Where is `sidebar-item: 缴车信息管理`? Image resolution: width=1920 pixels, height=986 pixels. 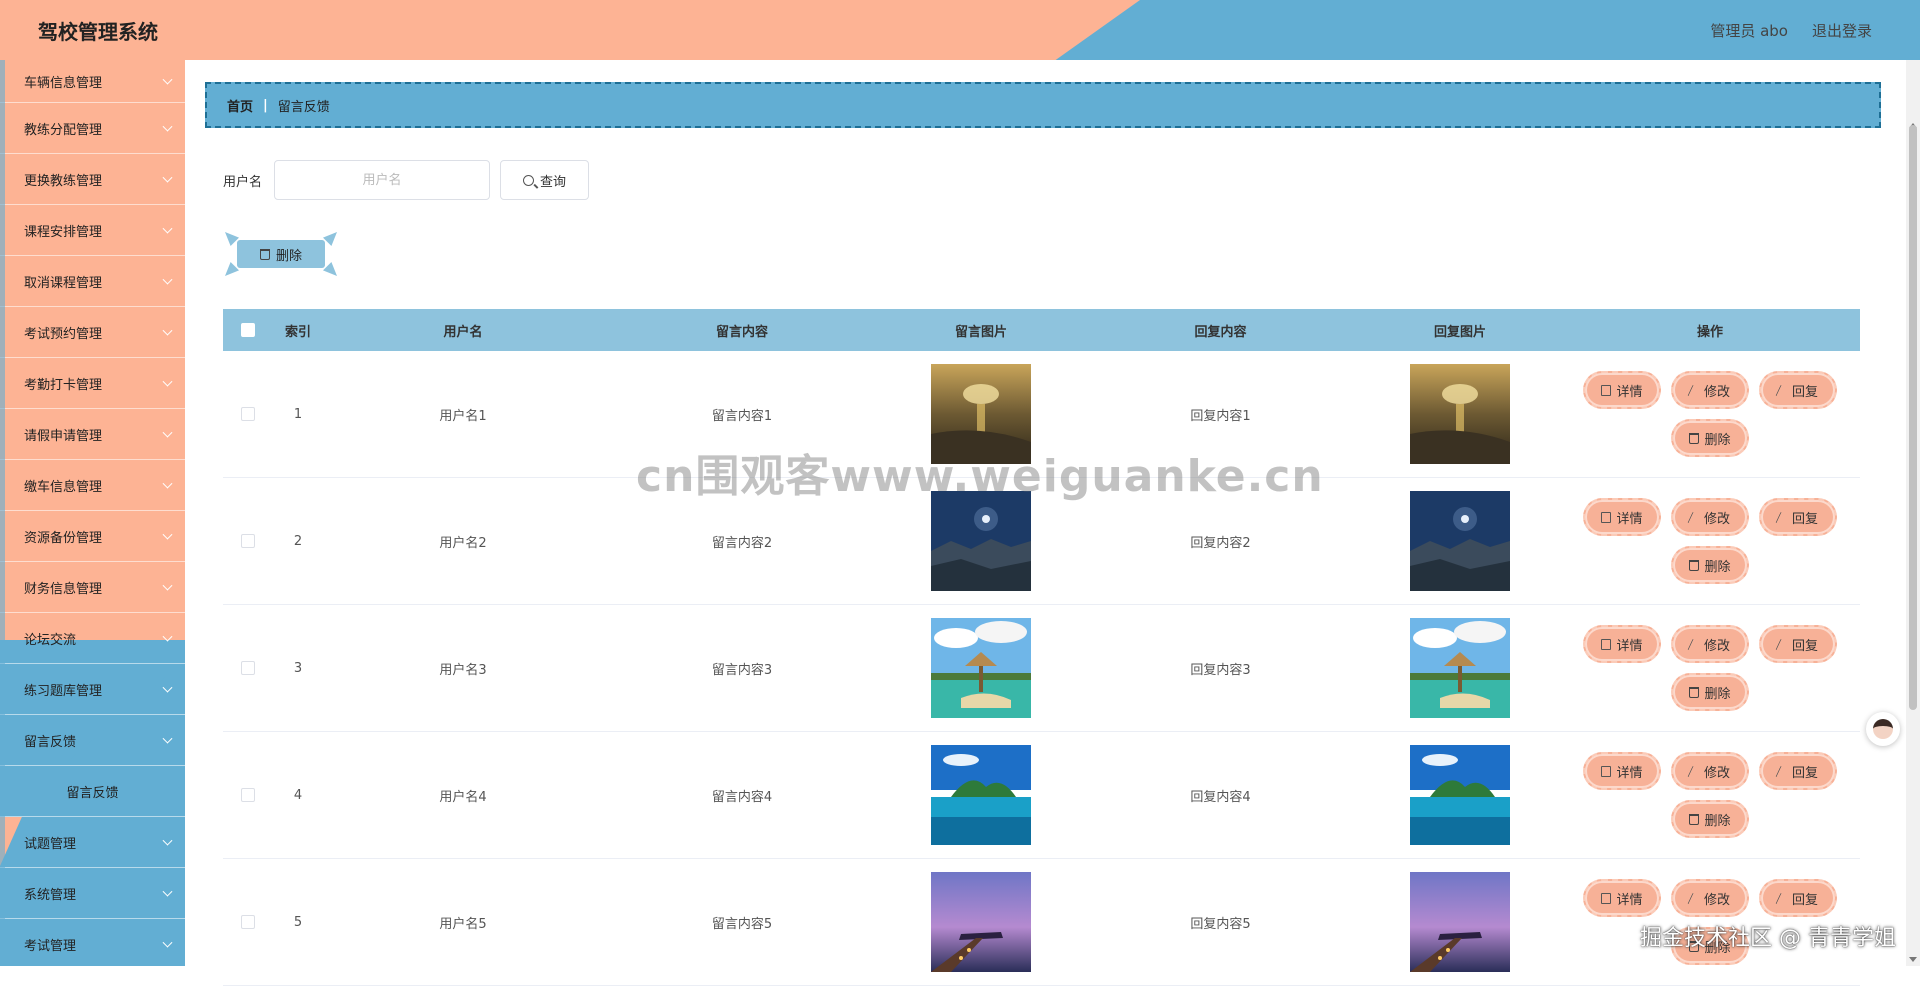 sidebar-item: 缴车信息管理 is located at coordinates (92, 485).